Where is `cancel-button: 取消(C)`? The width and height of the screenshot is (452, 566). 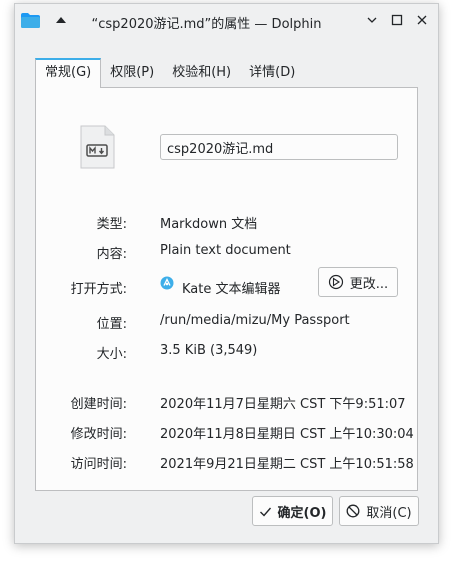
cancel-button: 取消(C) is located at coordinates (379, 511).